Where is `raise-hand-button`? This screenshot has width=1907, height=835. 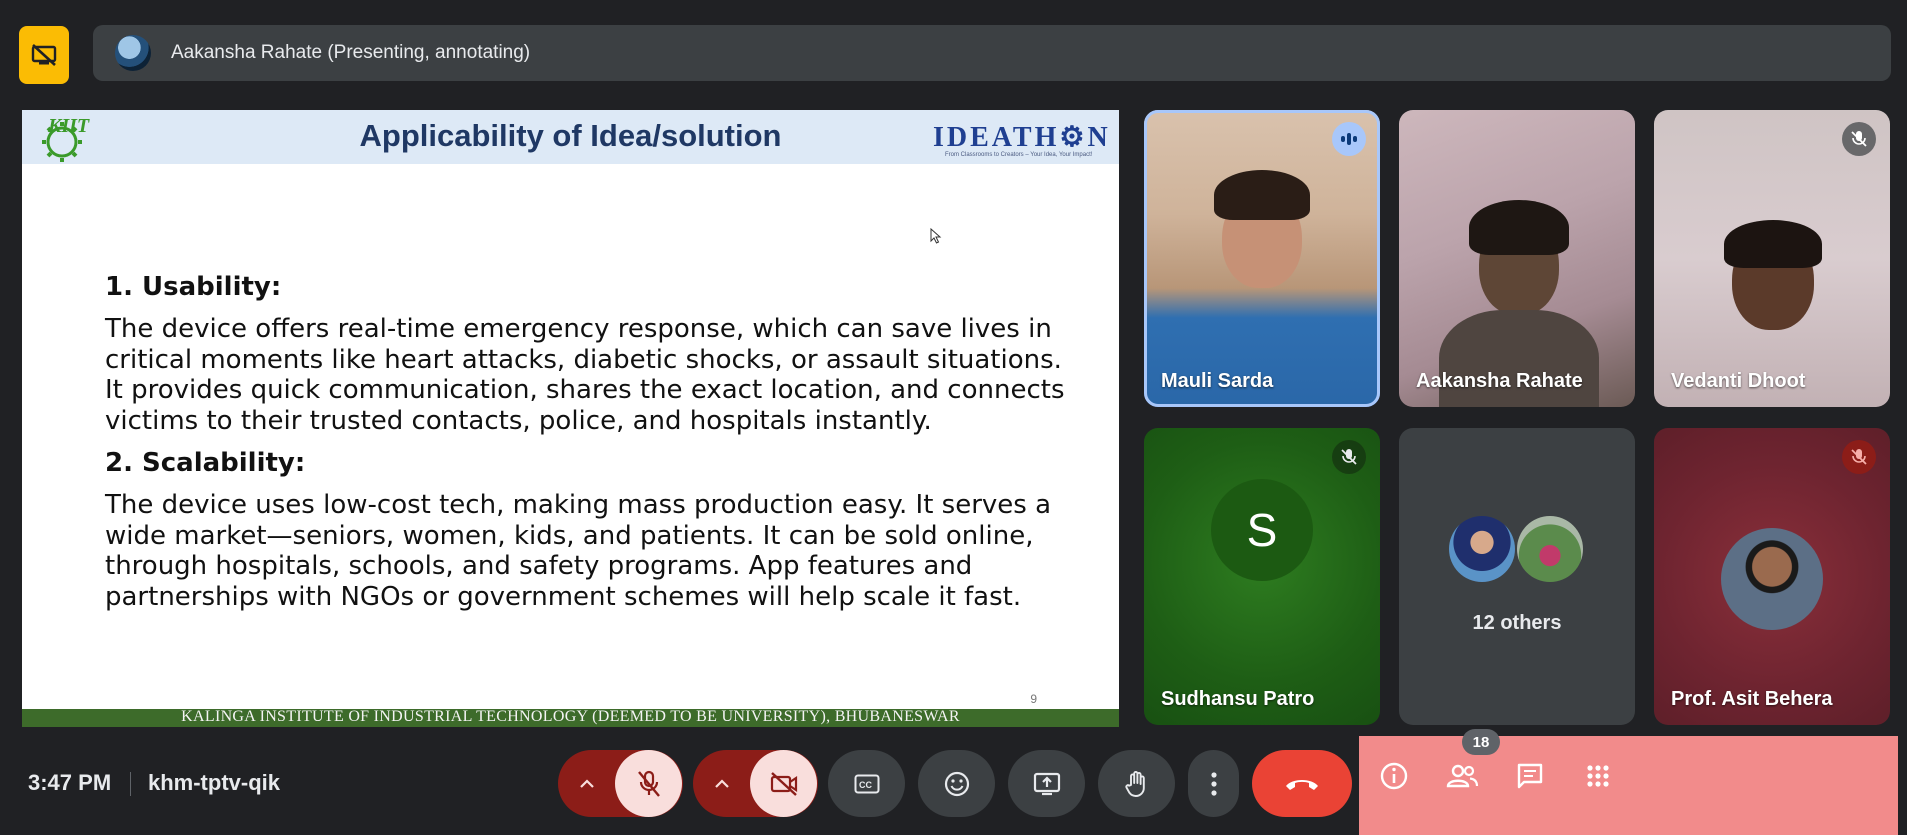 raise-hand-button is located at coordinates (1136, 783).